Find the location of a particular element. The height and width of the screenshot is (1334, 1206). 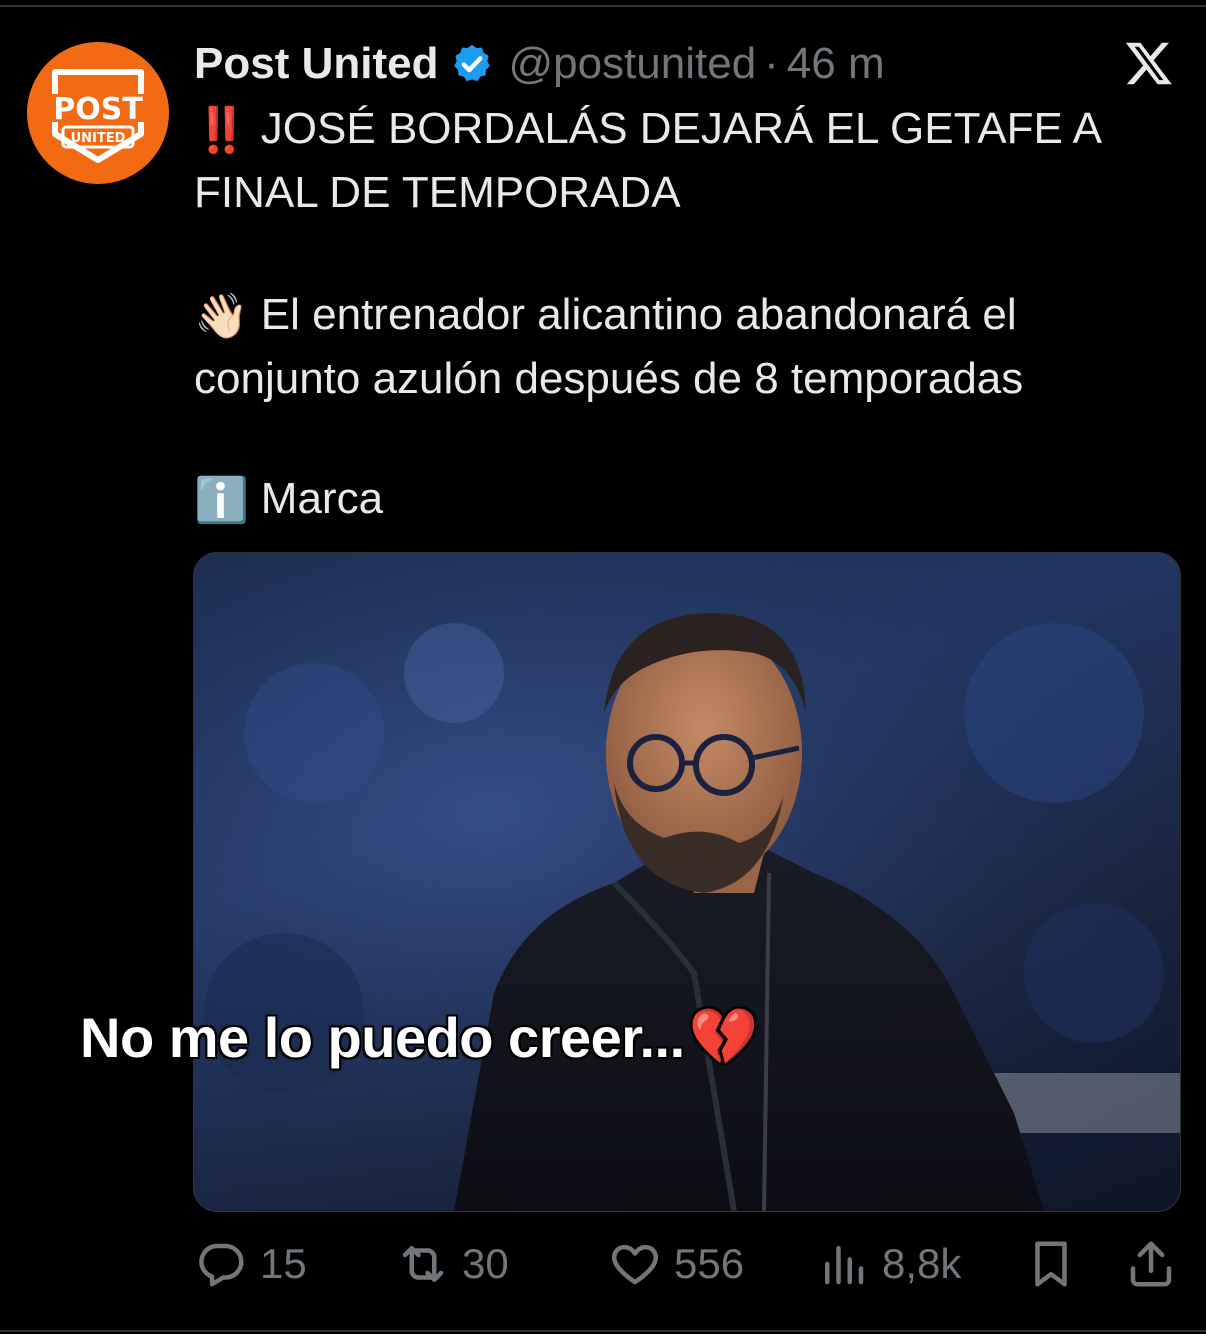

source-text: Marca is located at coordinates (322, 498).